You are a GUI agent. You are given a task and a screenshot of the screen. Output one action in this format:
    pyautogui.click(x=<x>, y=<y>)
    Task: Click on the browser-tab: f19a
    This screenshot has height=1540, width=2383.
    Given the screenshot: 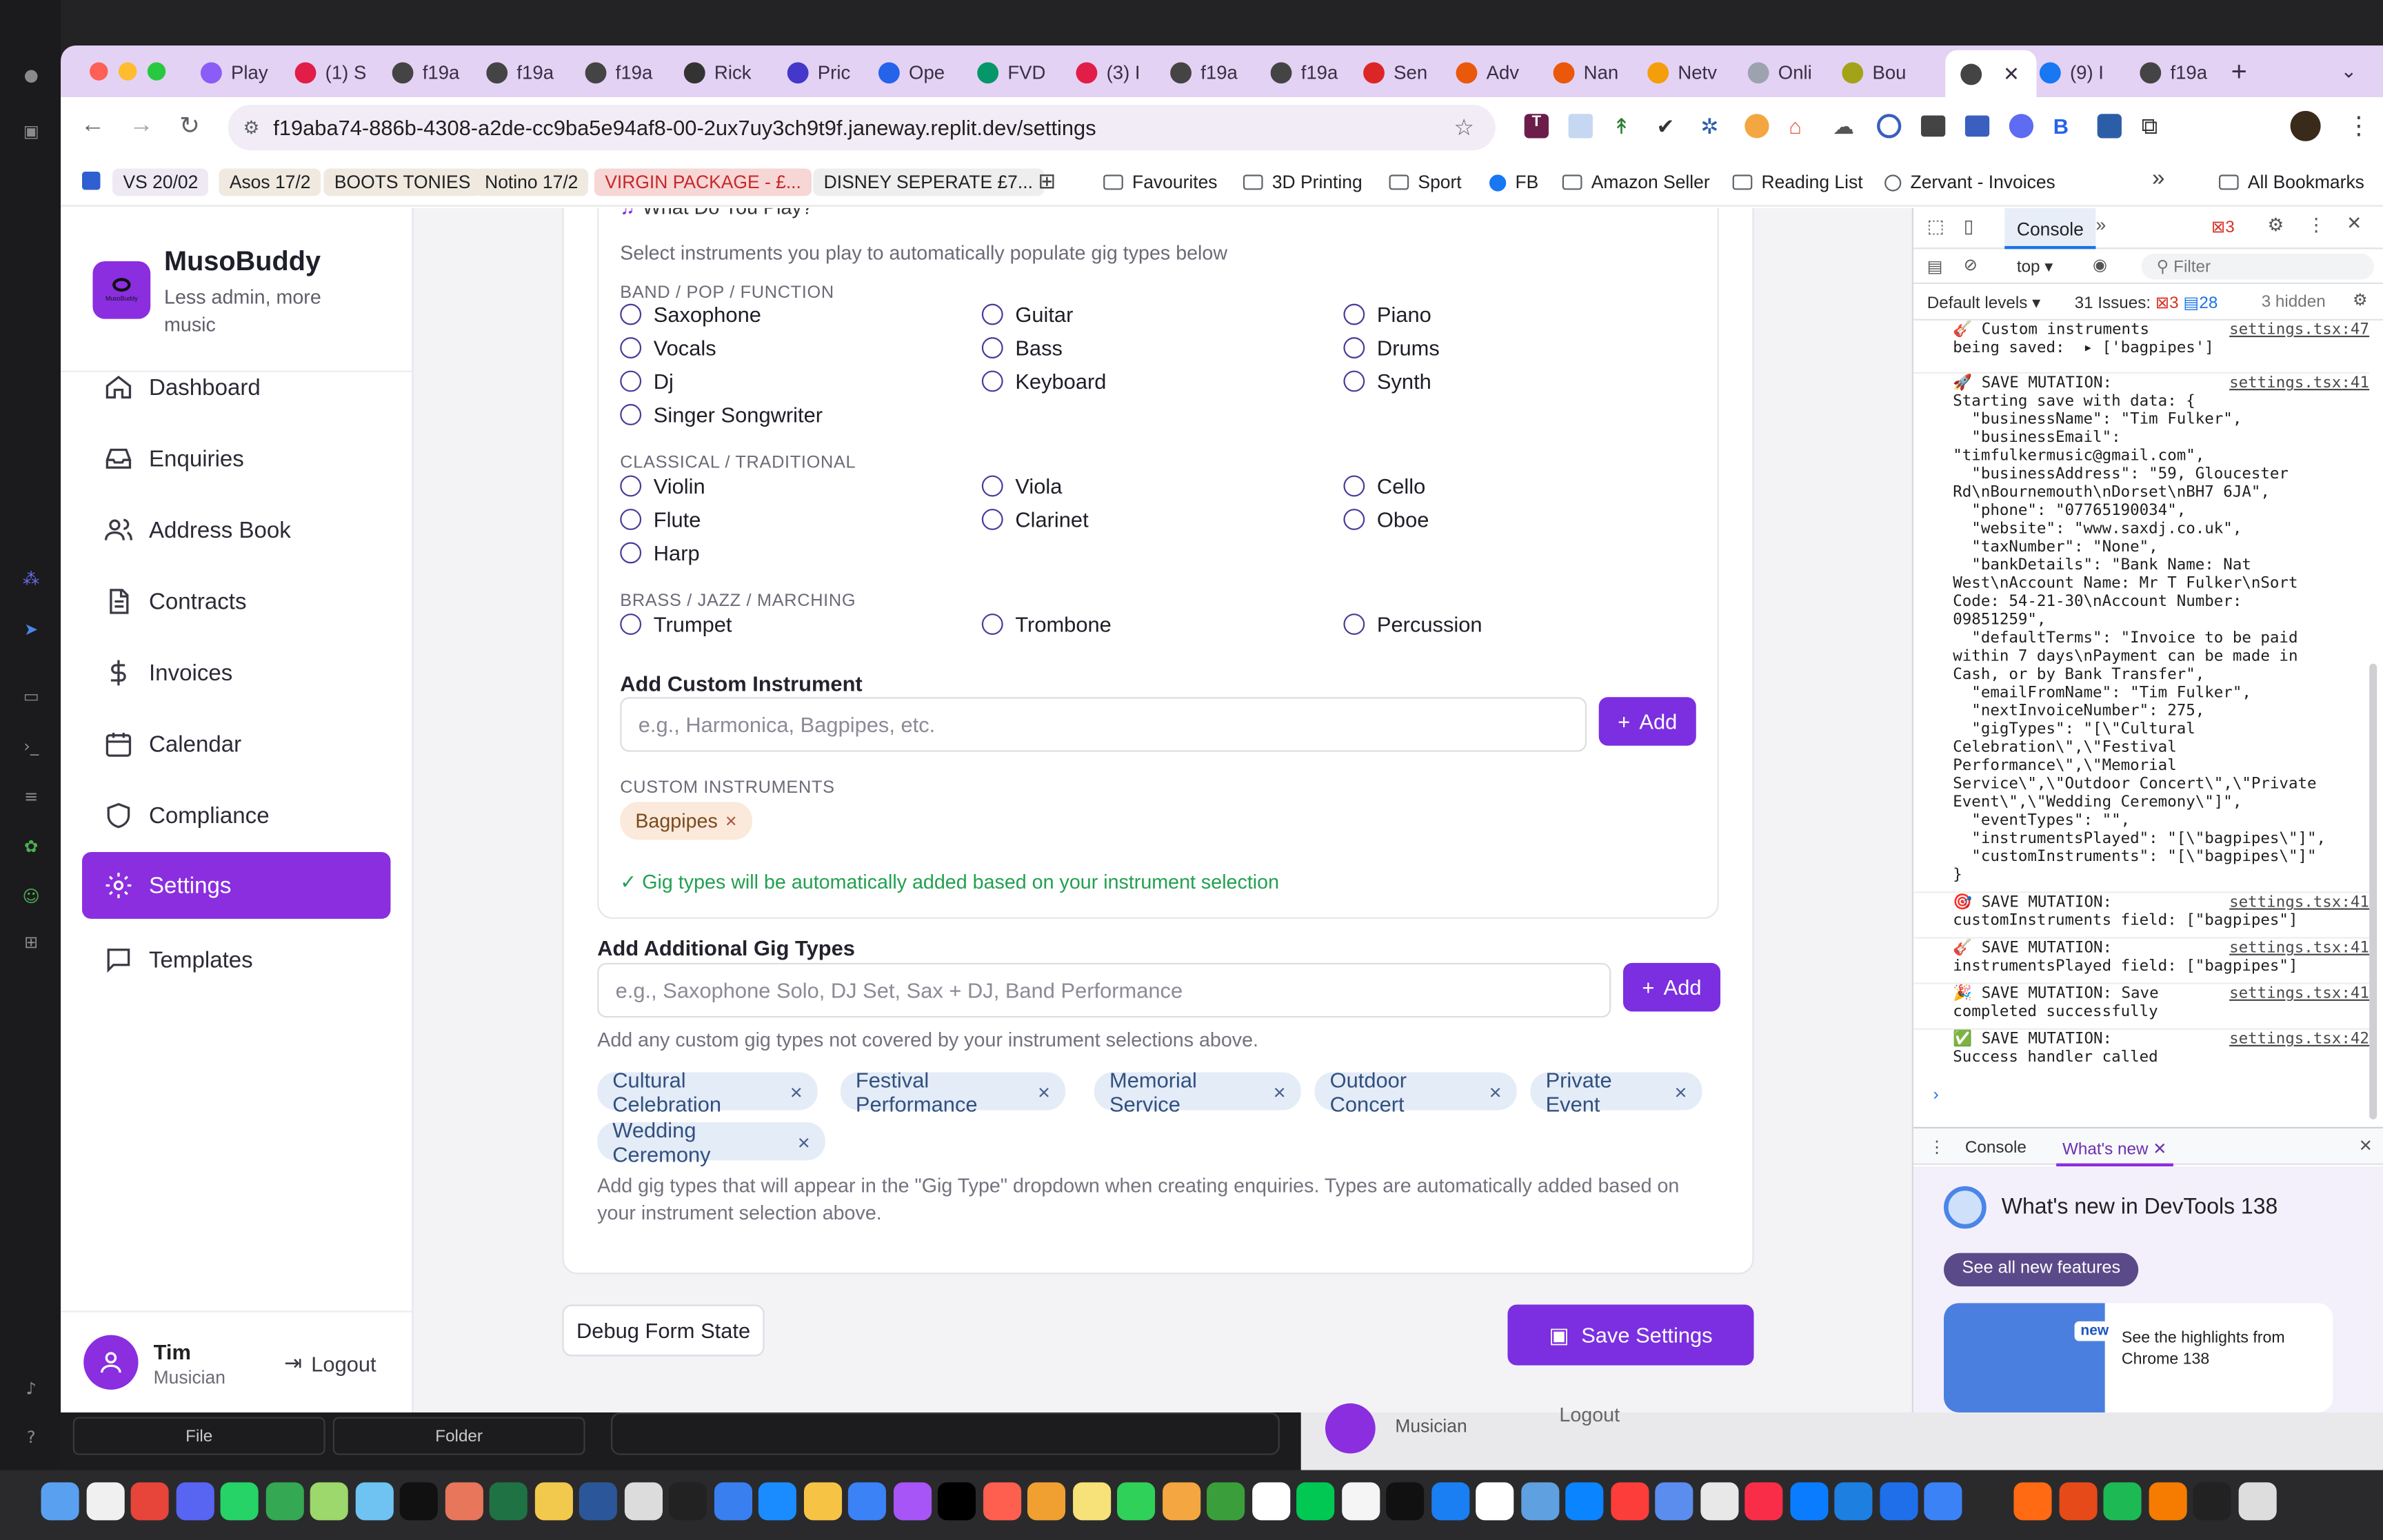 What is the action you would take?
    pyautogui.click(x=2184, y=74)
    